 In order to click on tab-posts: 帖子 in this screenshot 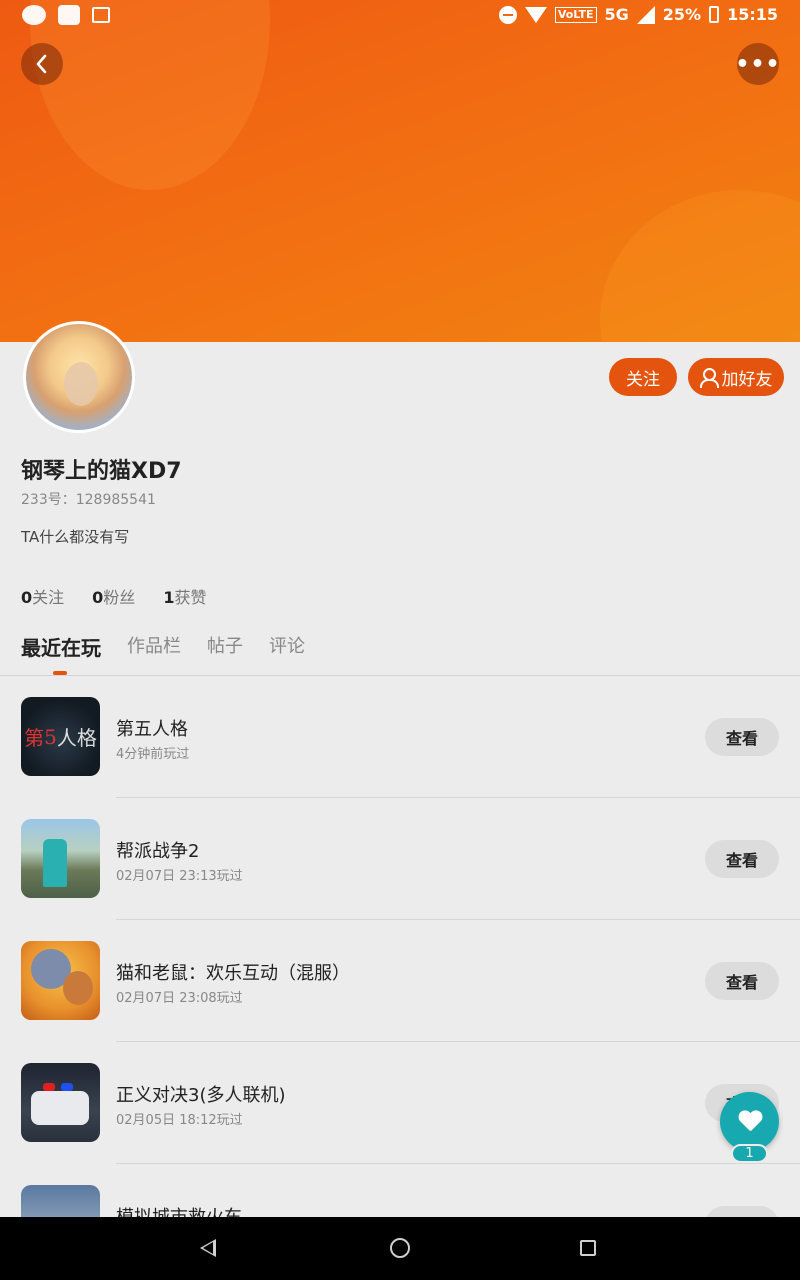, I will do `click(225, 646)`.